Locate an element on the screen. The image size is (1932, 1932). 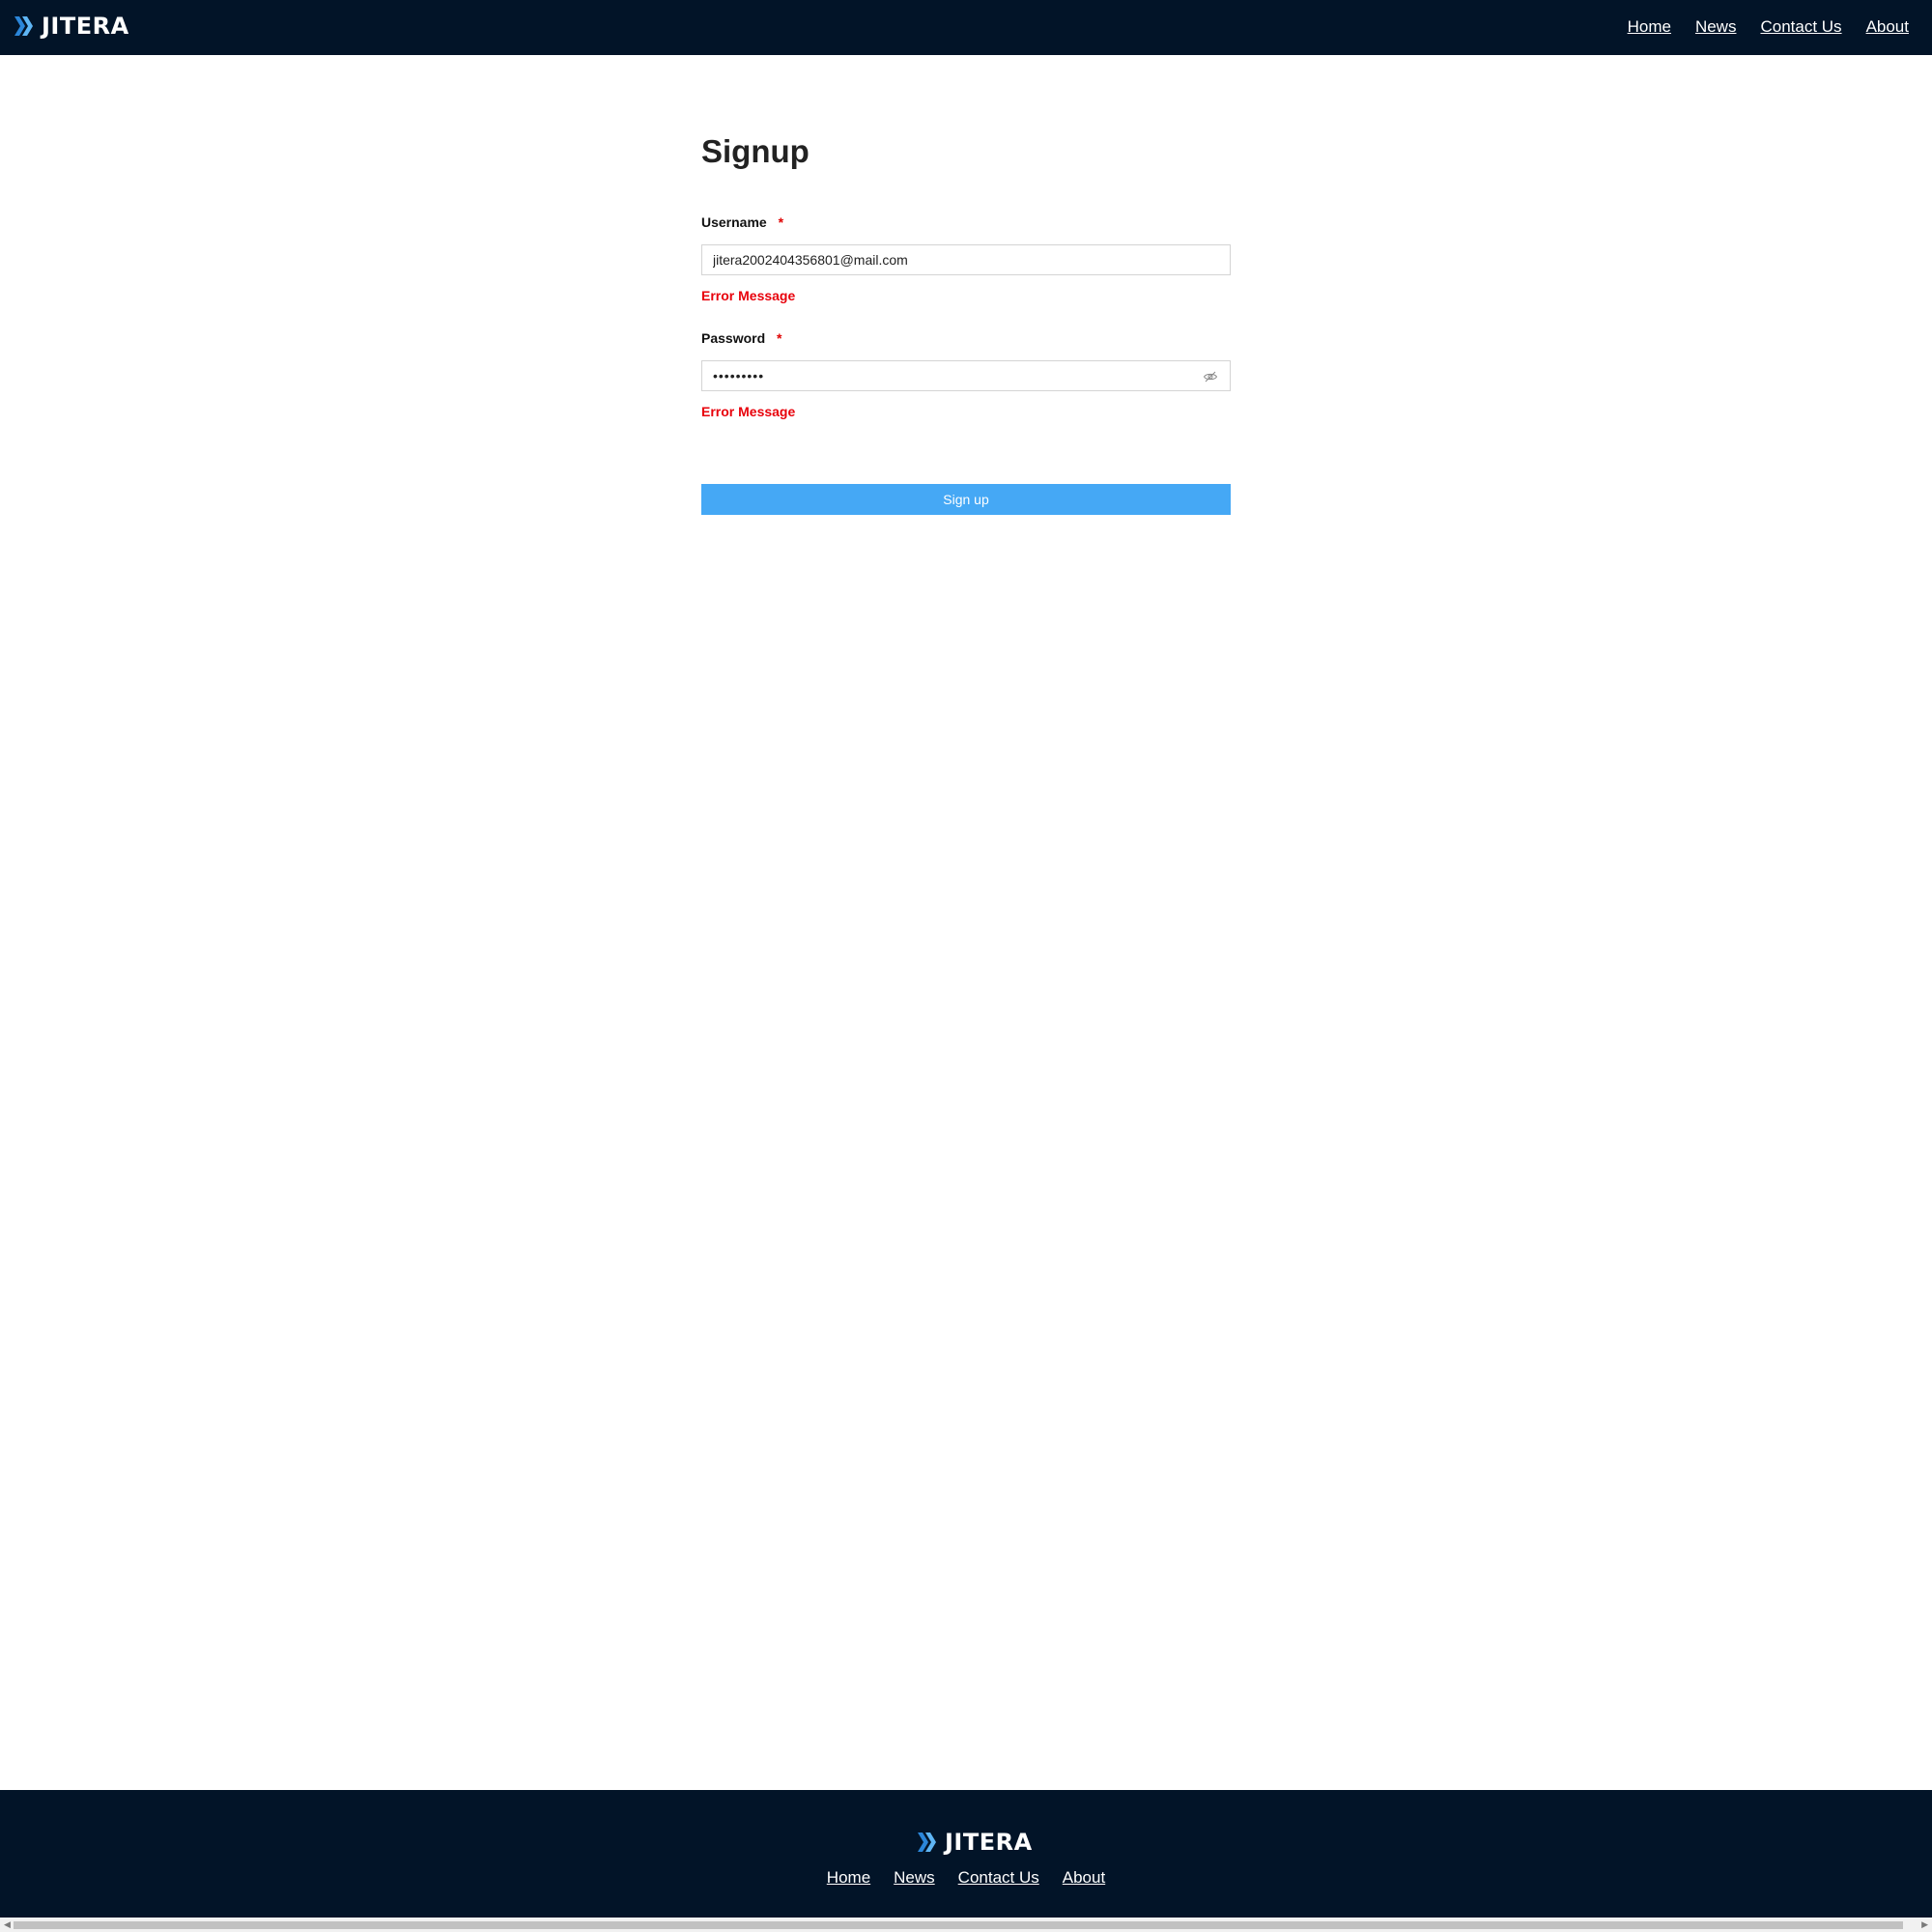
username-label: Username * is located at coordinates (742, 222).